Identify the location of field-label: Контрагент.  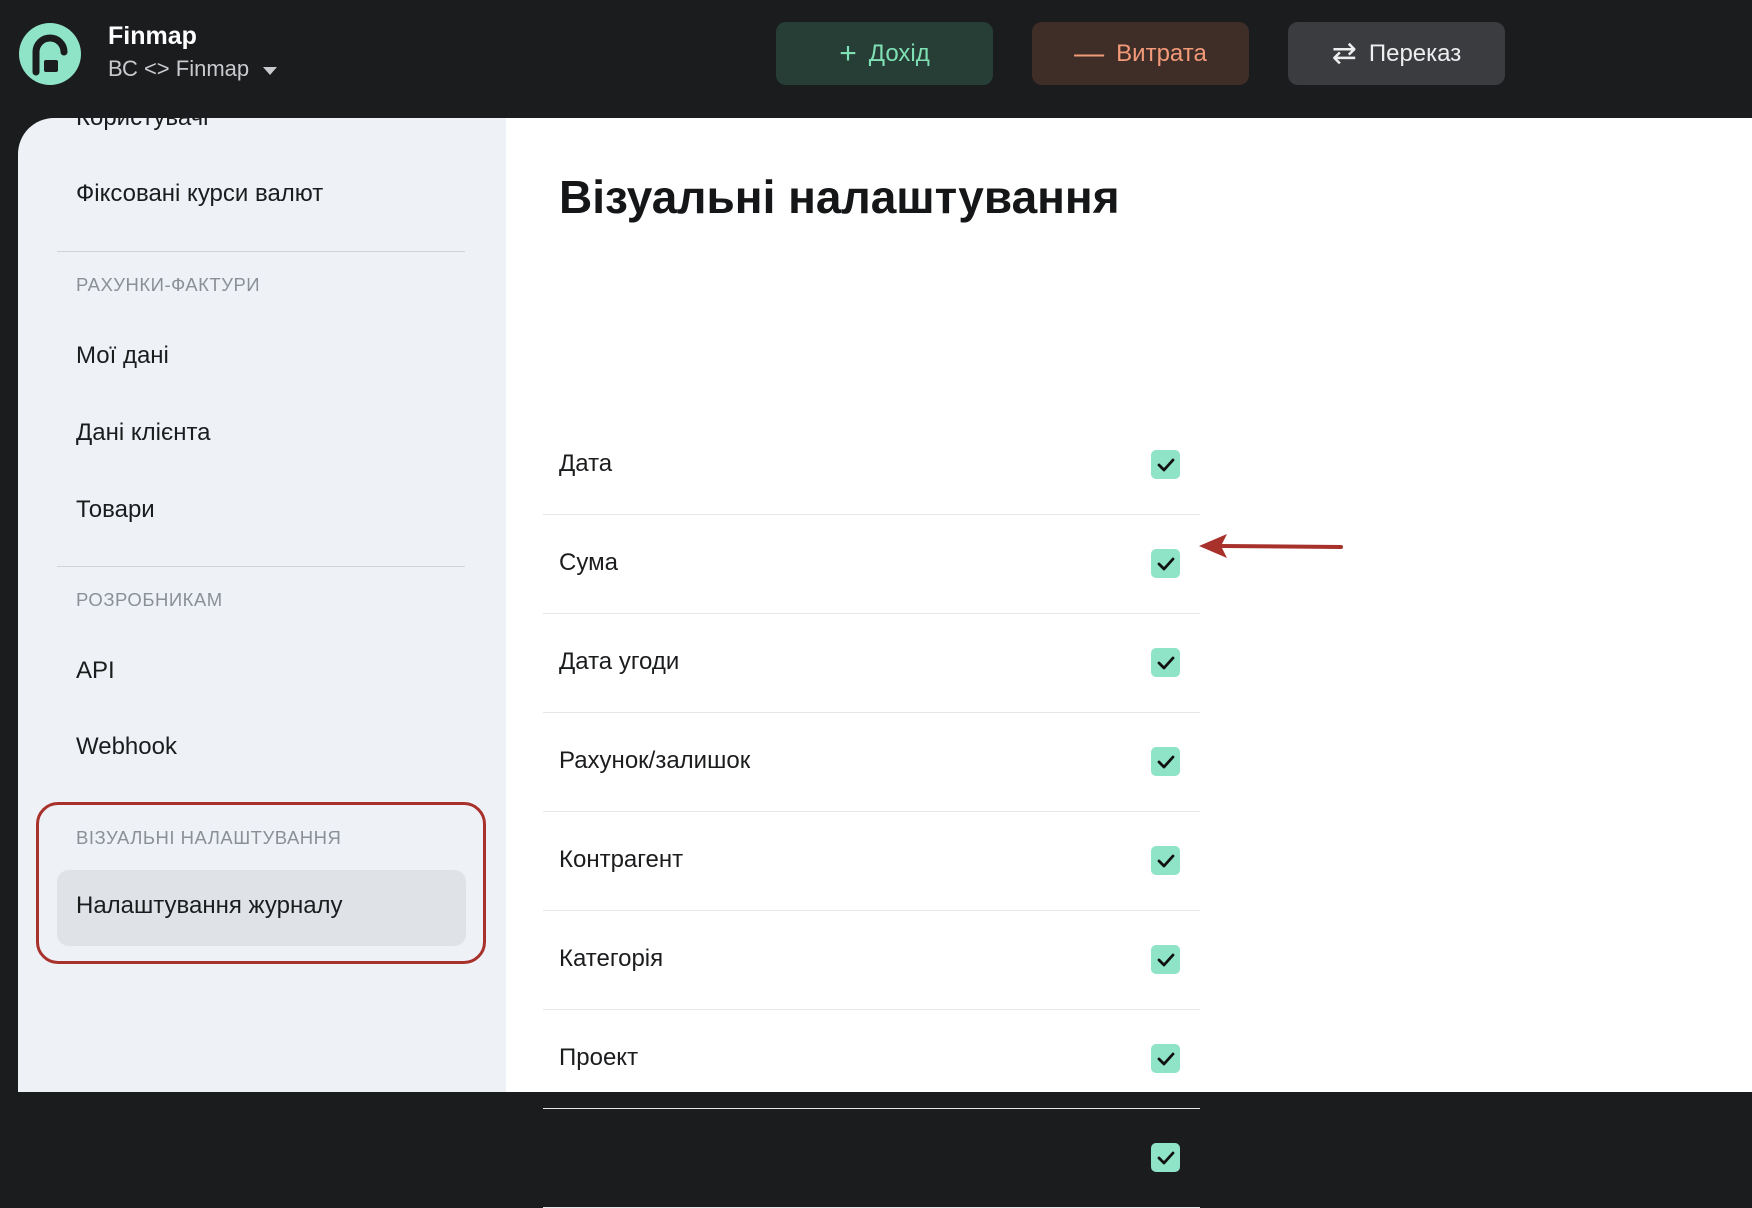
(621, 859).